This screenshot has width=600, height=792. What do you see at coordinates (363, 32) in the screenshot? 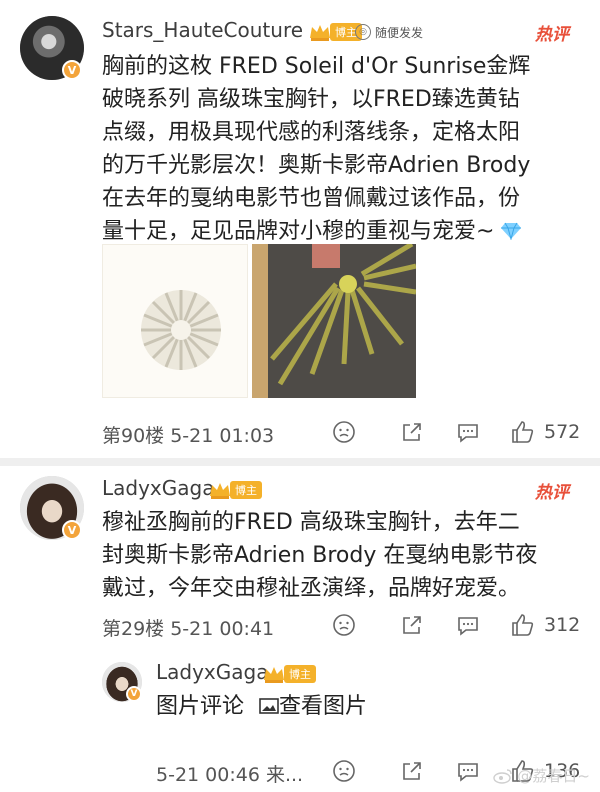
I see `source-icon: ◎` at bounding box center [363, 32].